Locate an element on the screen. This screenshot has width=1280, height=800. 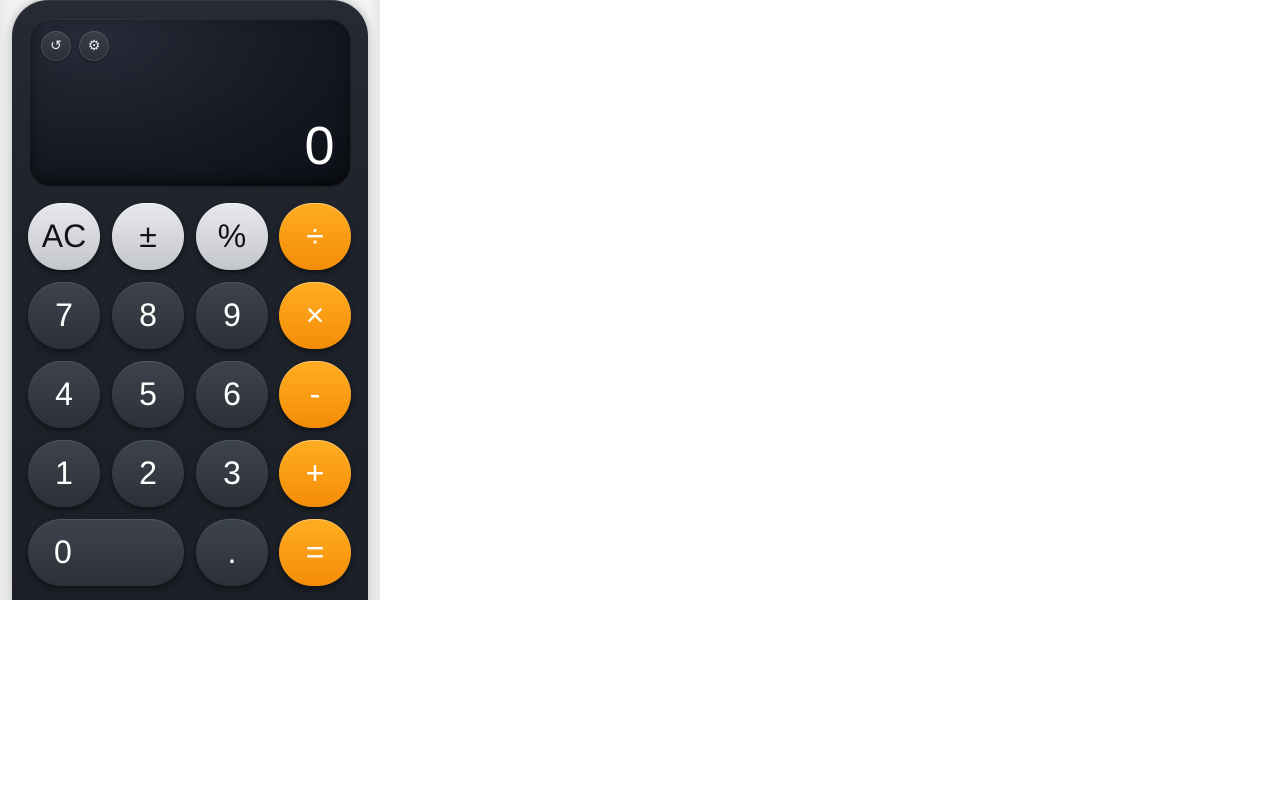
digit-4-button: 4 is located at coordinates (64, 394).